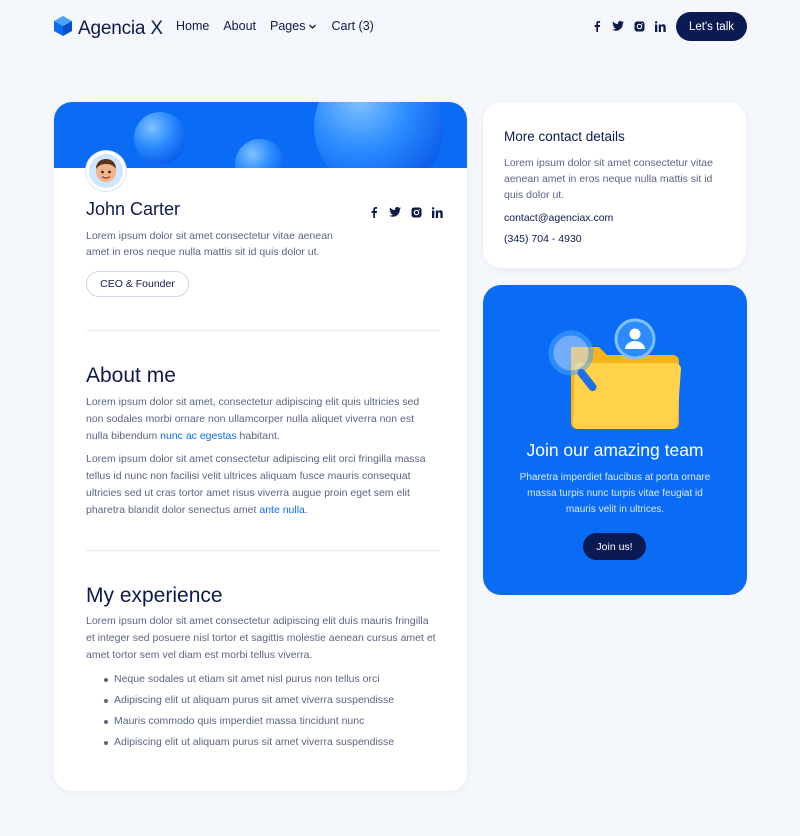 The image size is (800, 836). What do you see at coordinates (137, 284) in the screenshot?
I see `role-badge: CEO & Founder` at bounding box center [137, 284].